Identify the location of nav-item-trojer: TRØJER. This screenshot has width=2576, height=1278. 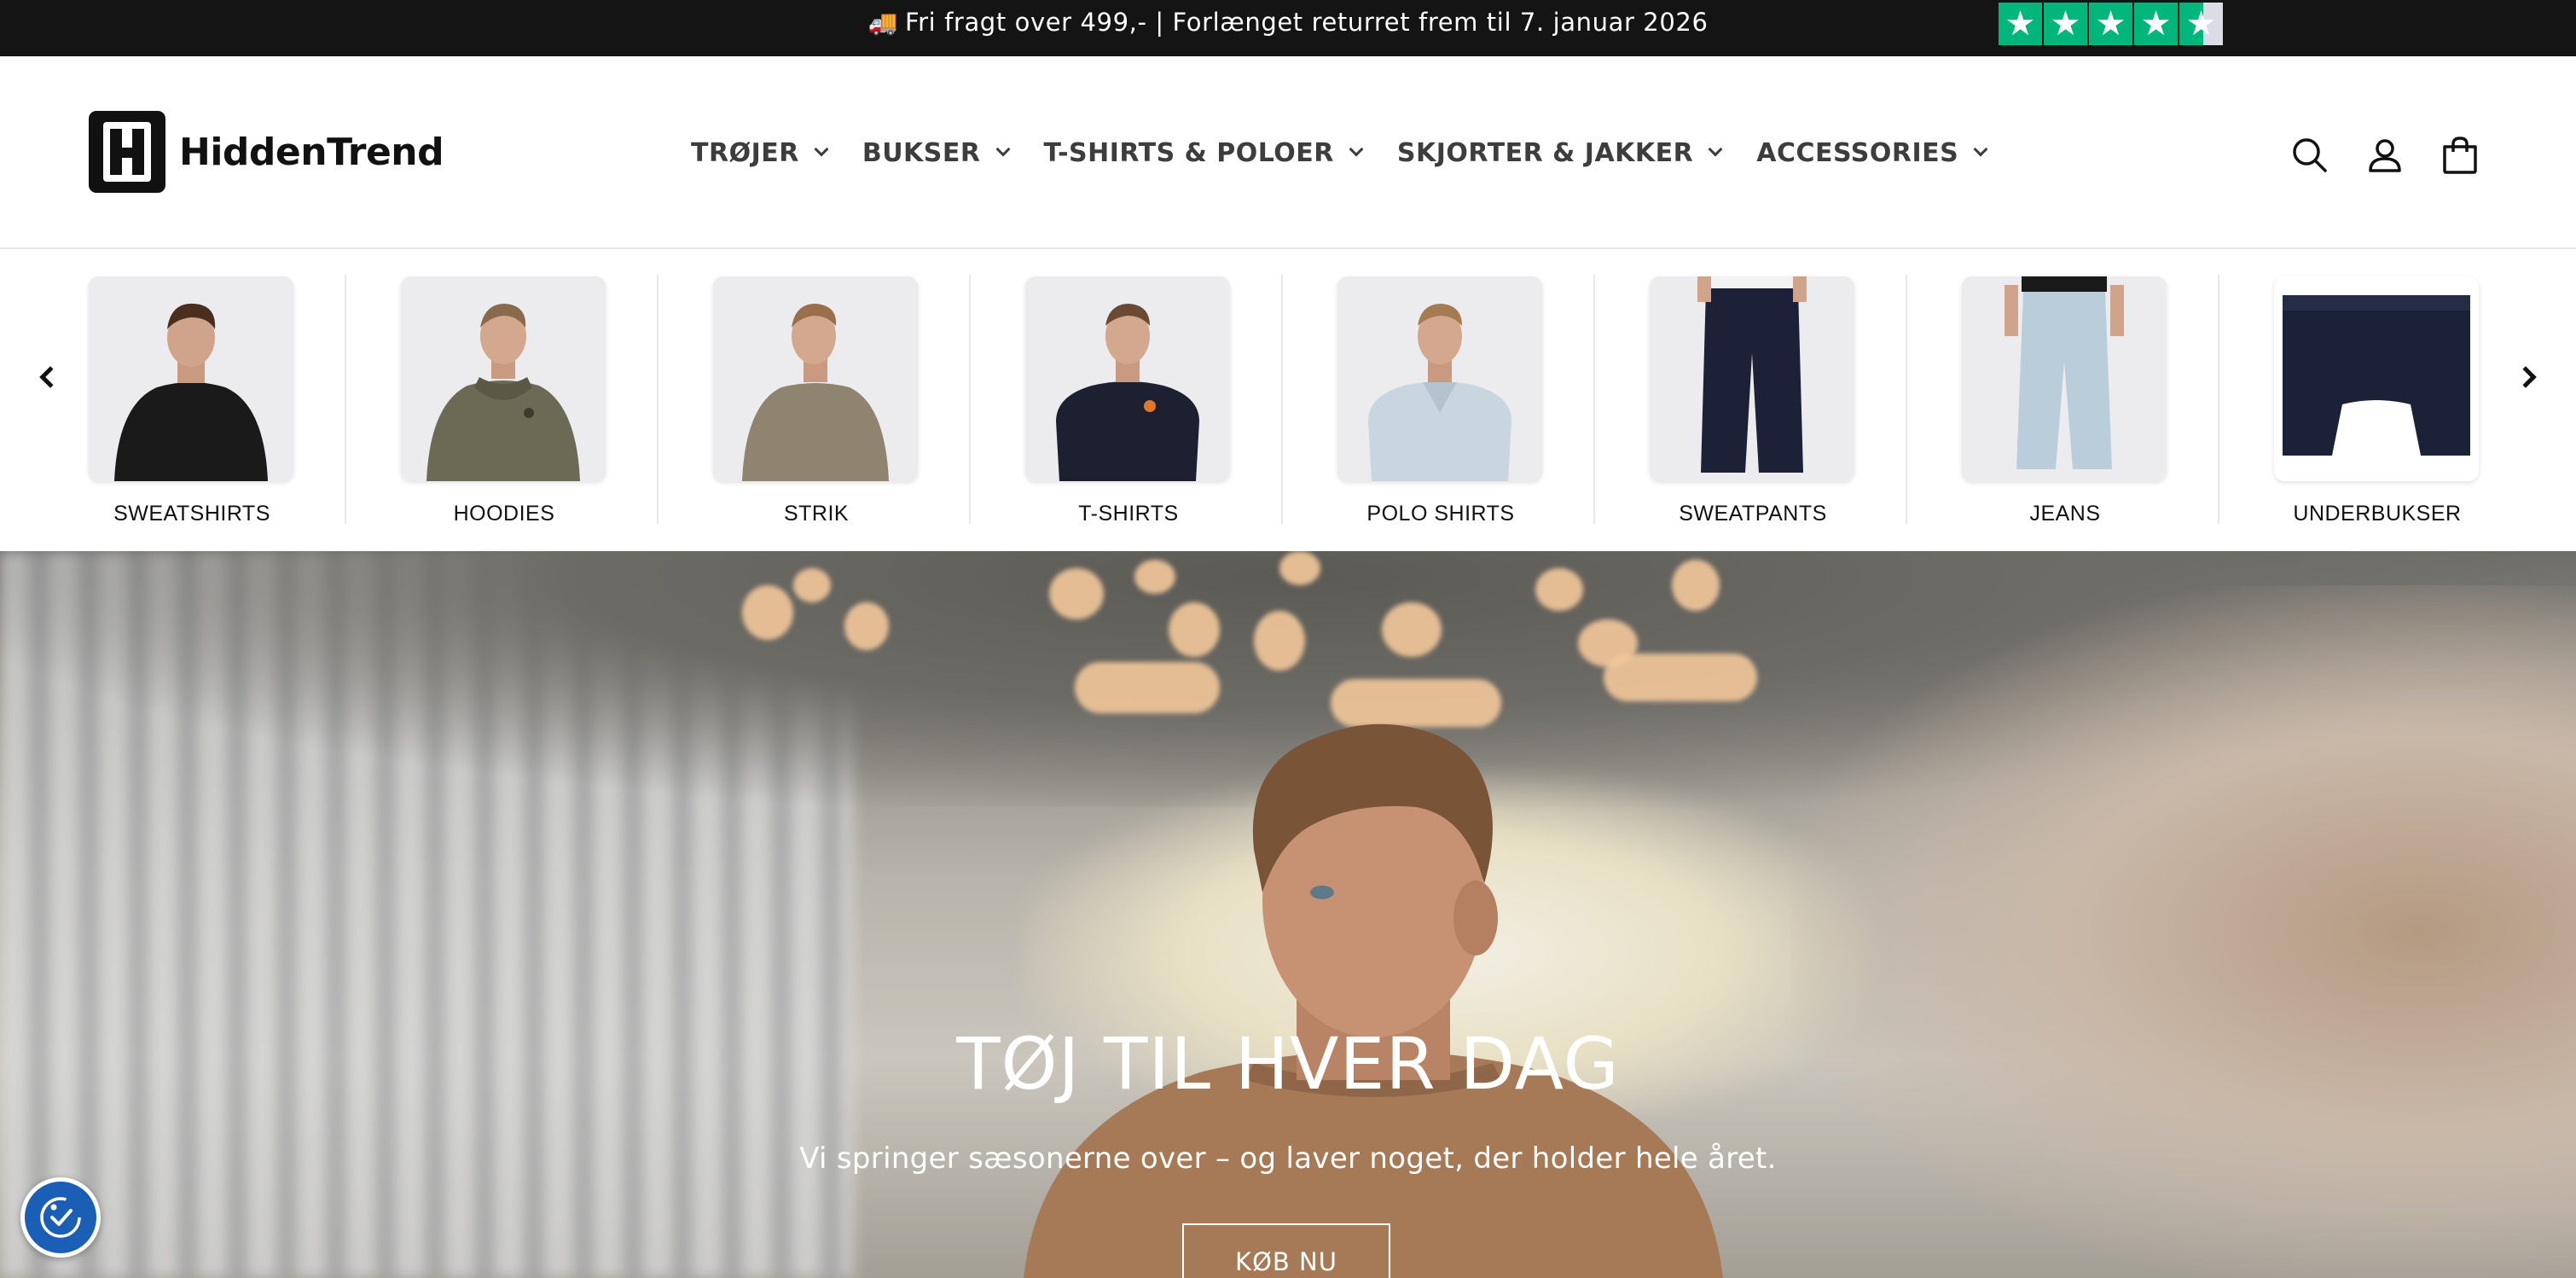
(760, 152).